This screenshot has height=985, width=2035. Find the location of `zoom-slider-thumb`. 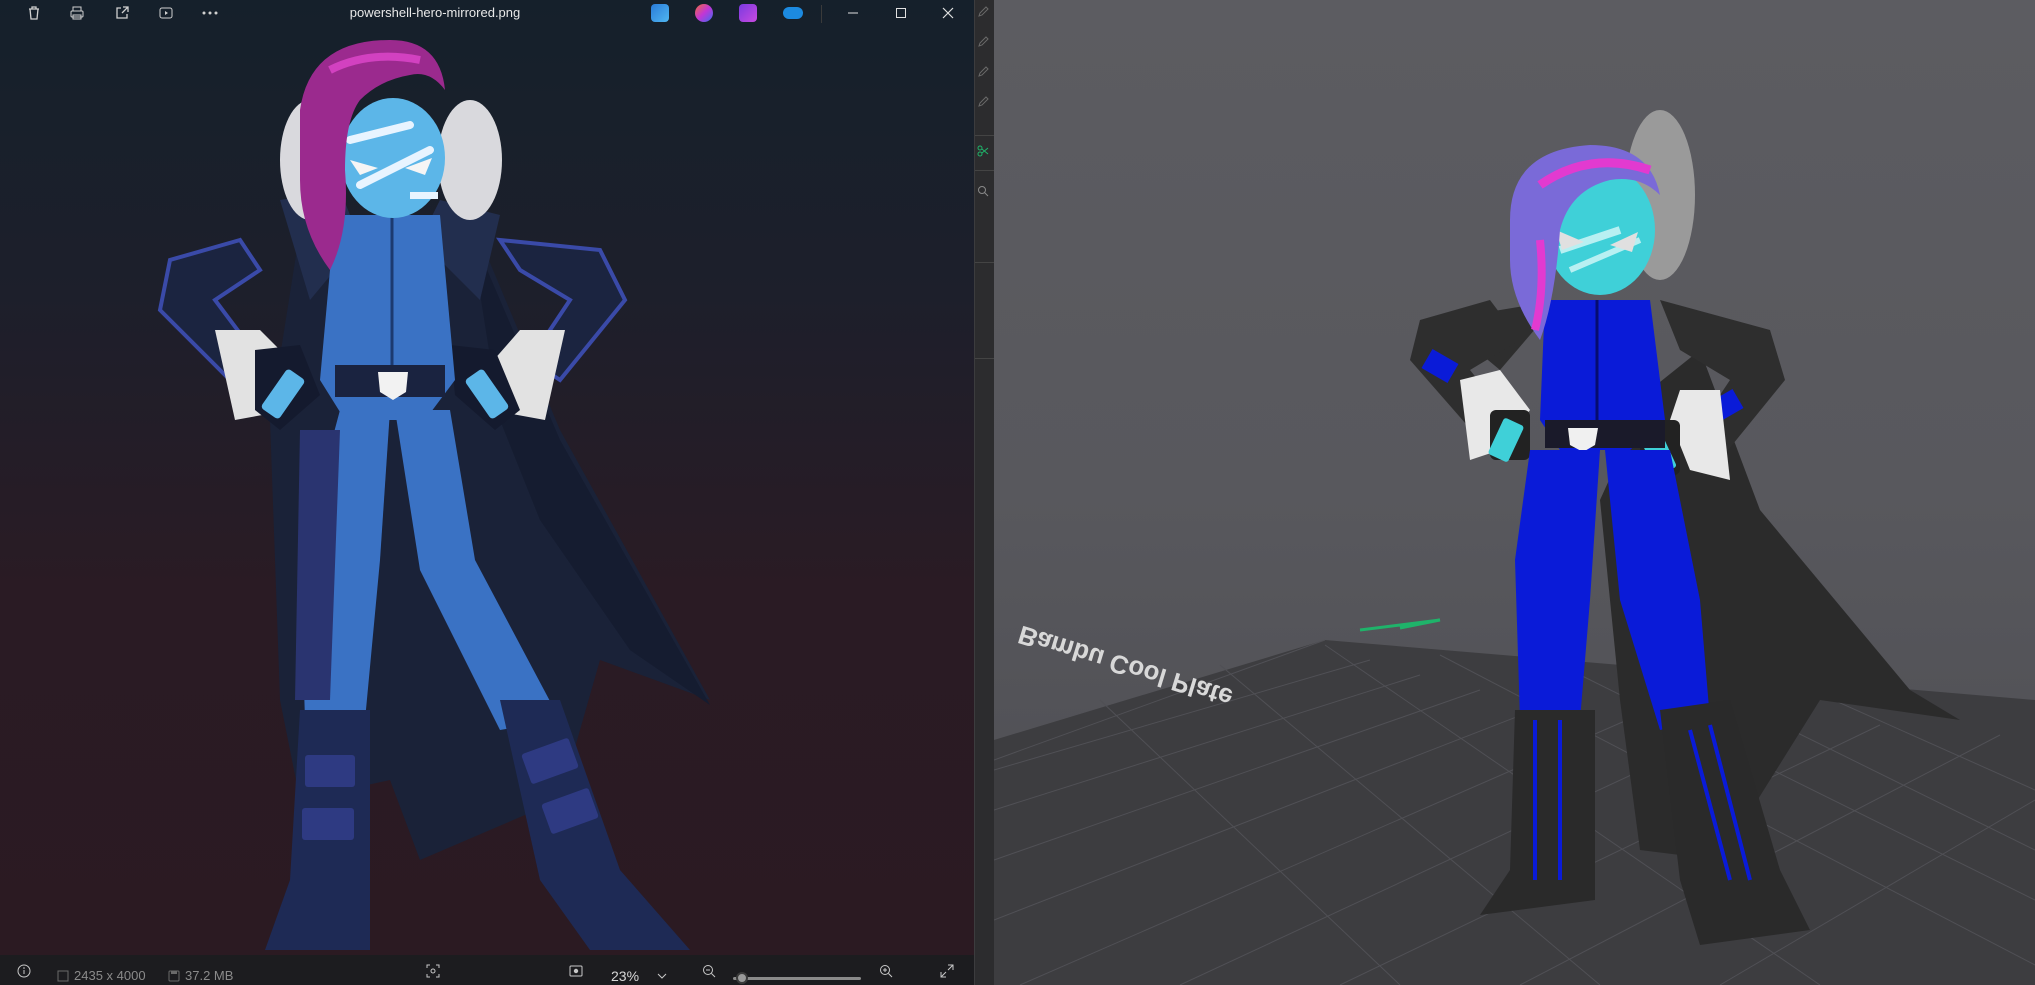

zoom-slider-thumb is located at coordinates (742, 978).